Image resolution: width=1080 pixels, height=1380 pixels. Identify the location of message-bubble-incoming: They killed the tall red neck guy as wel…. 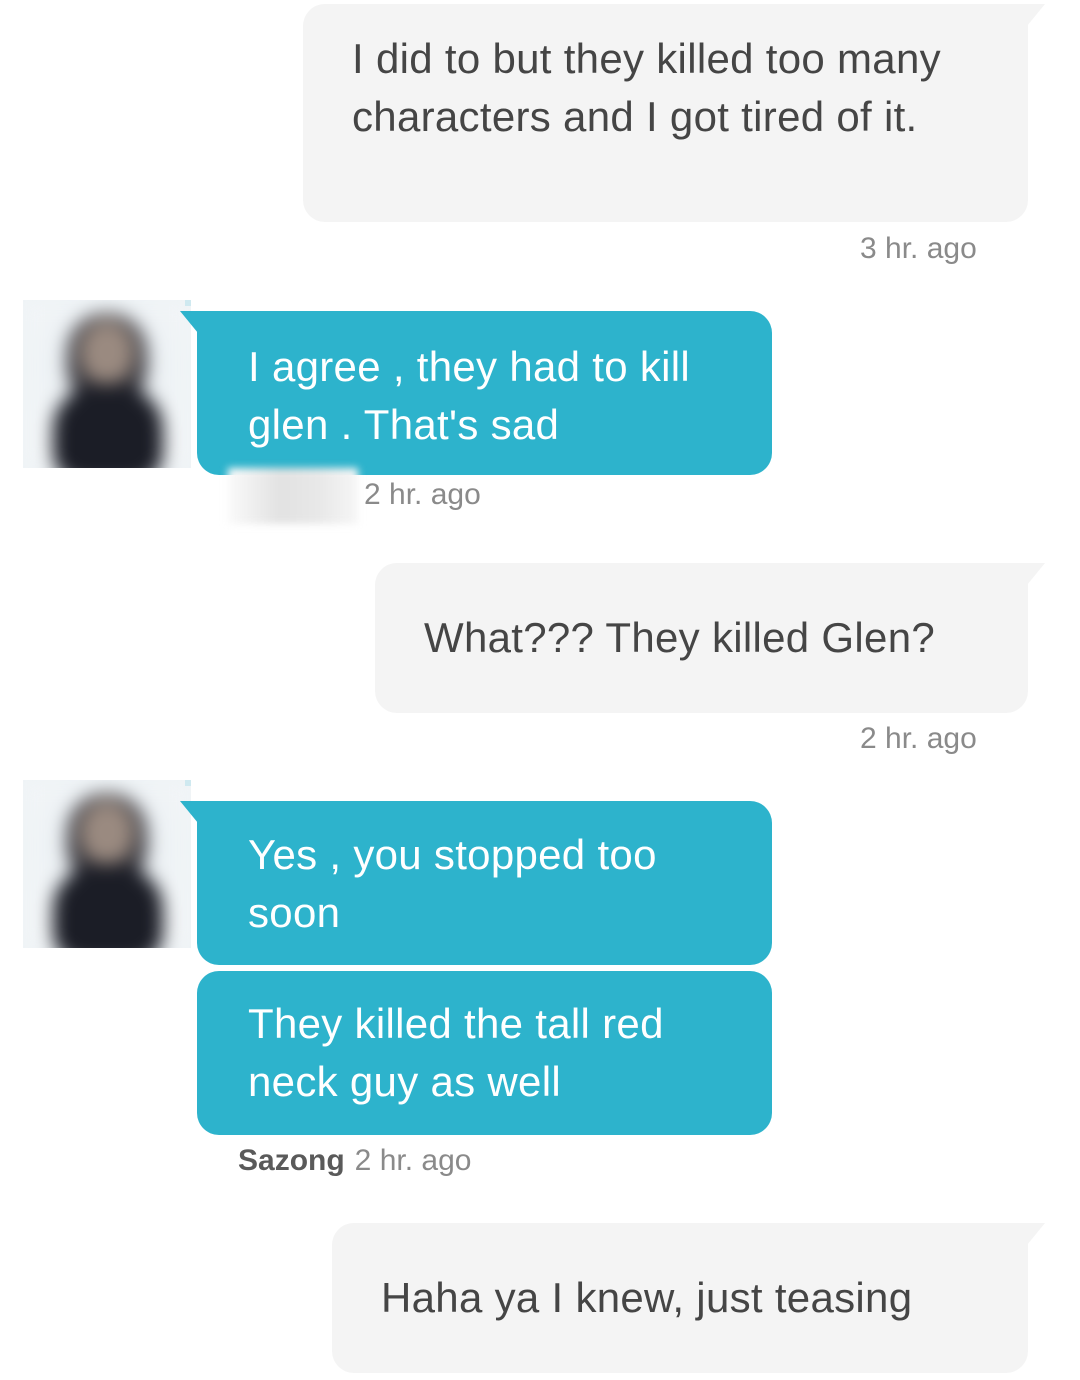
(484, 1053).